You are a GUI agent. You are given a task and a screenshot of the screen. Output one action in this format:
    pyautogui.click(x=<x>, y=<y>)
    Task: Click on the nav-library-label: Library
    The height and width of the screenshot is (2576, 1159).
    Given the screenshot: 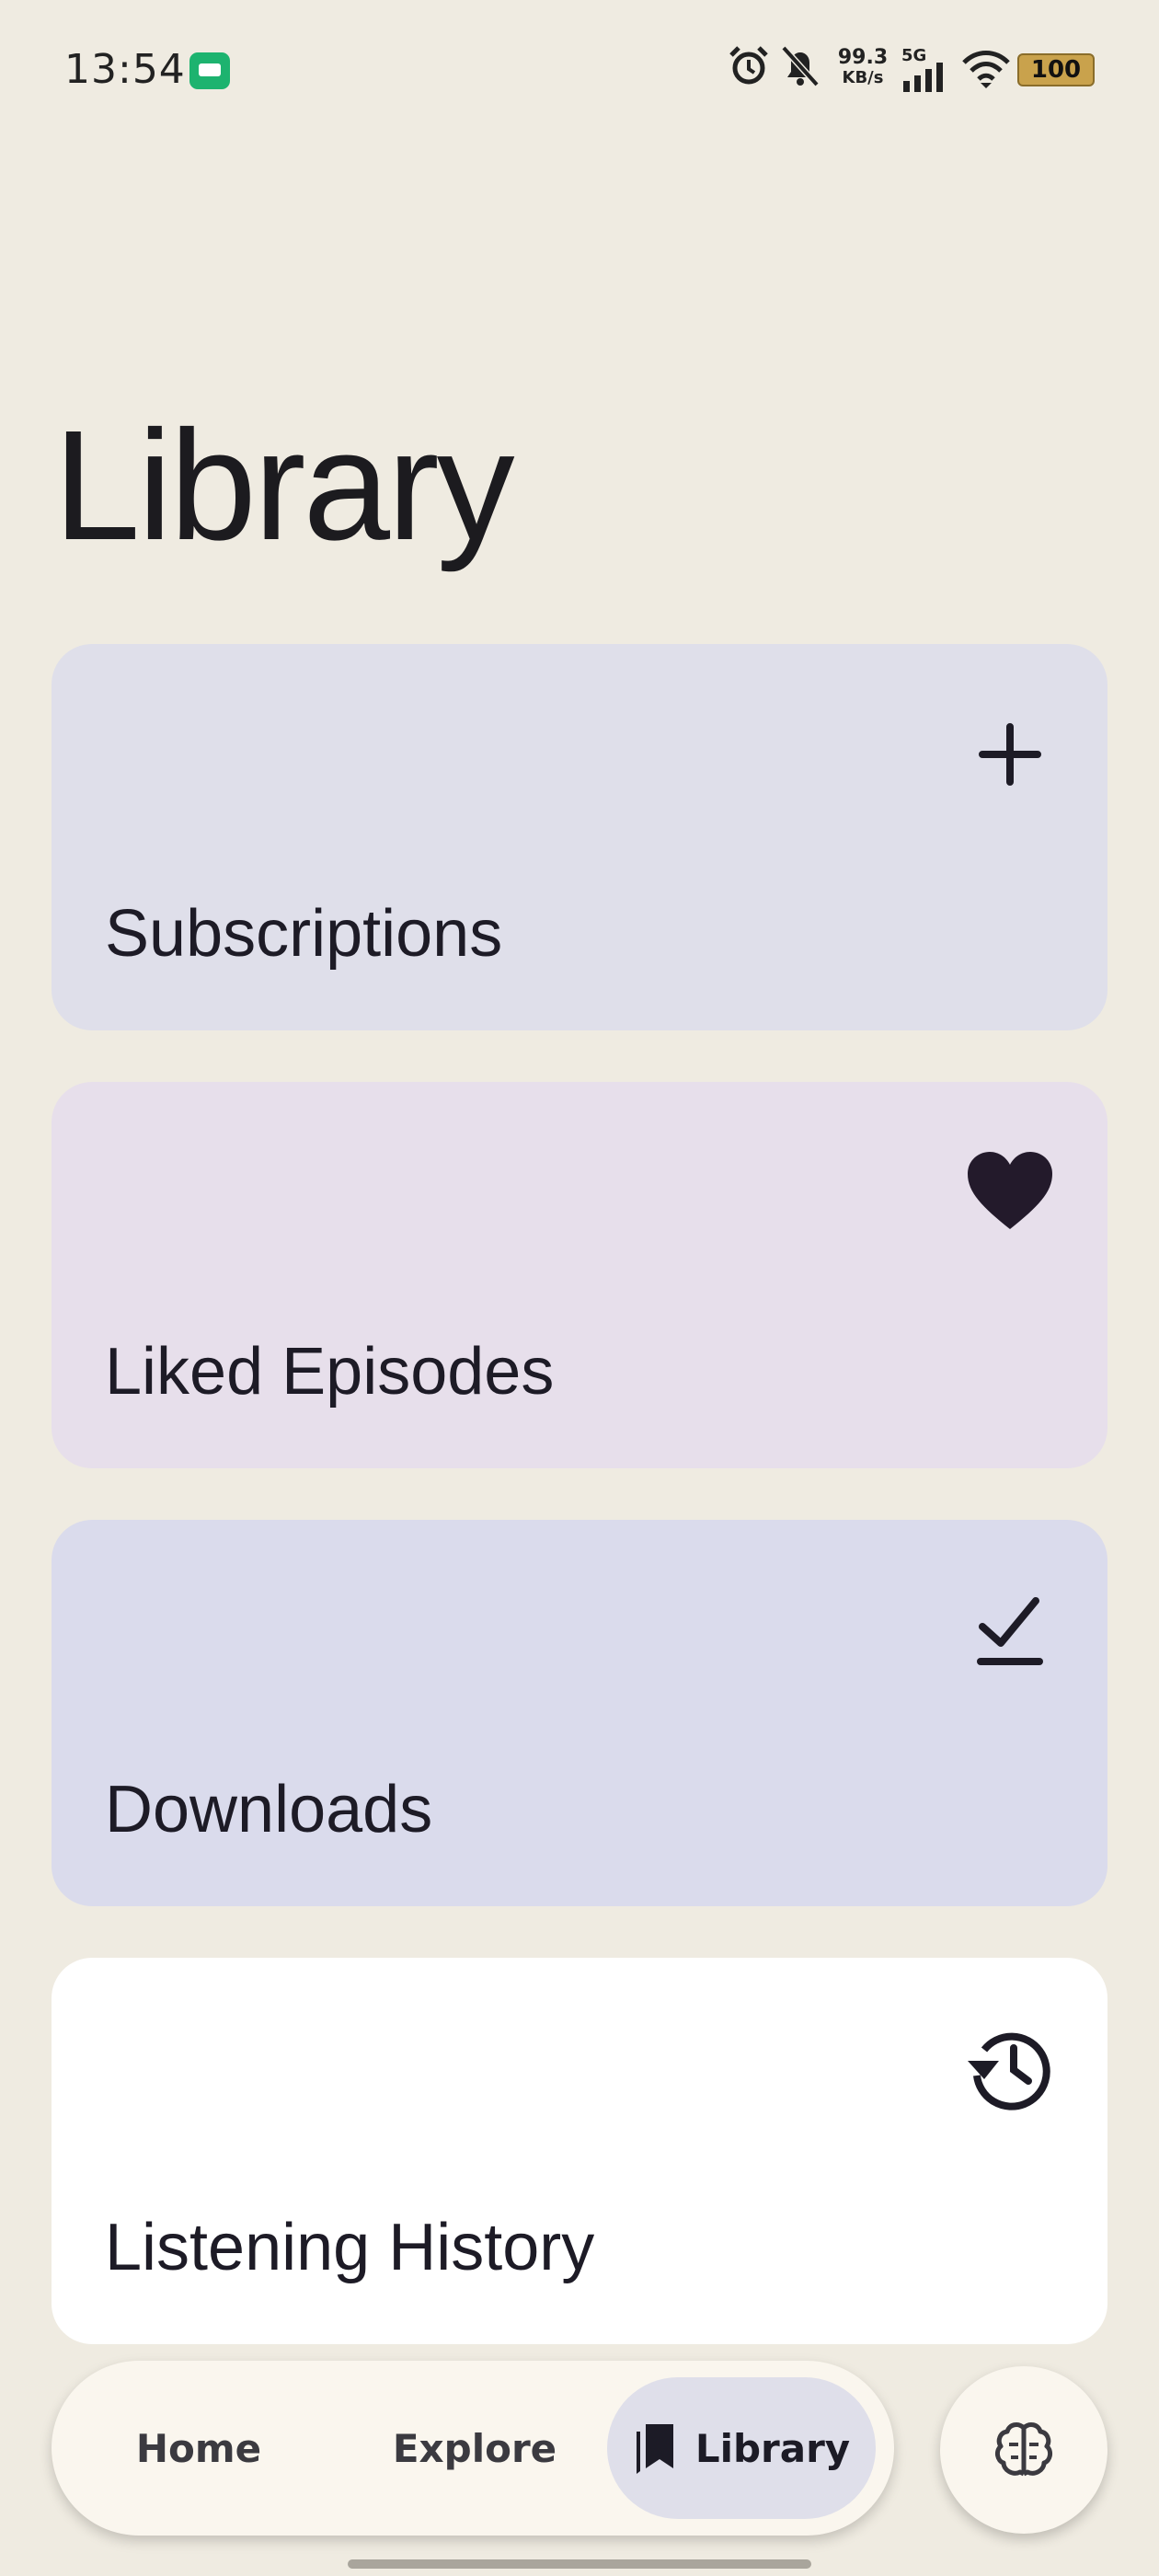 What is the action you would take?
    pyautogui.click(x=772, y=2448)
    